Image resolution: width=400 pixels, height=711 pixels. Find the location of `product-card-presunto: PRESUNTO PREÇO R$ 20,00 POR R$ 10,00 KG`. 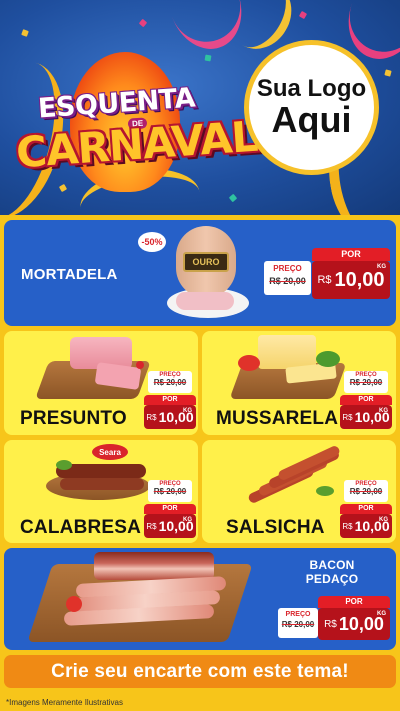

product-card-presunto: PRESUNTO PREÇO R$ 20,00 POR R$ 10,00 KG is located at coordinates (101, 383).